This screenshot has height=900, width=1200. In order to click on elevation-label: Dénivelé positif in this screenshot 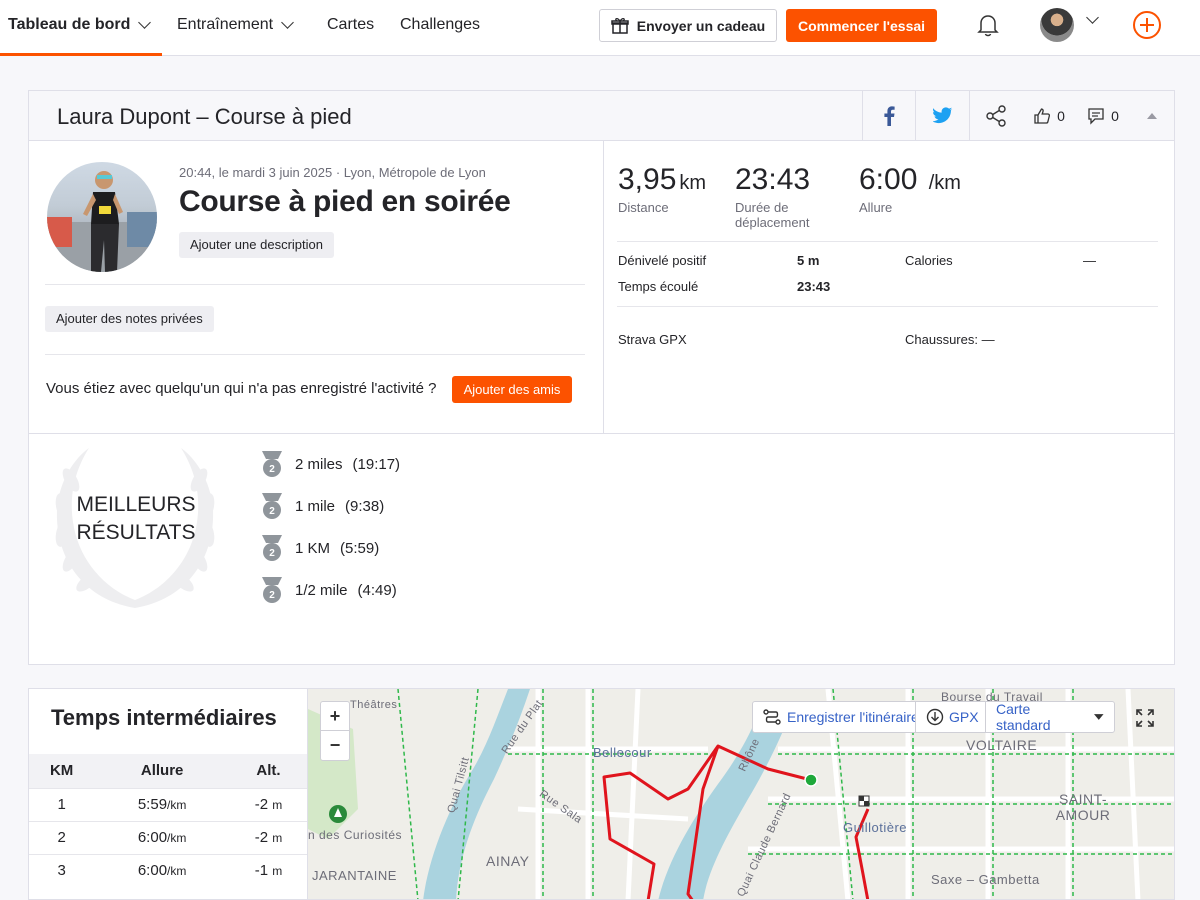, I will do `click(662, 260)`.